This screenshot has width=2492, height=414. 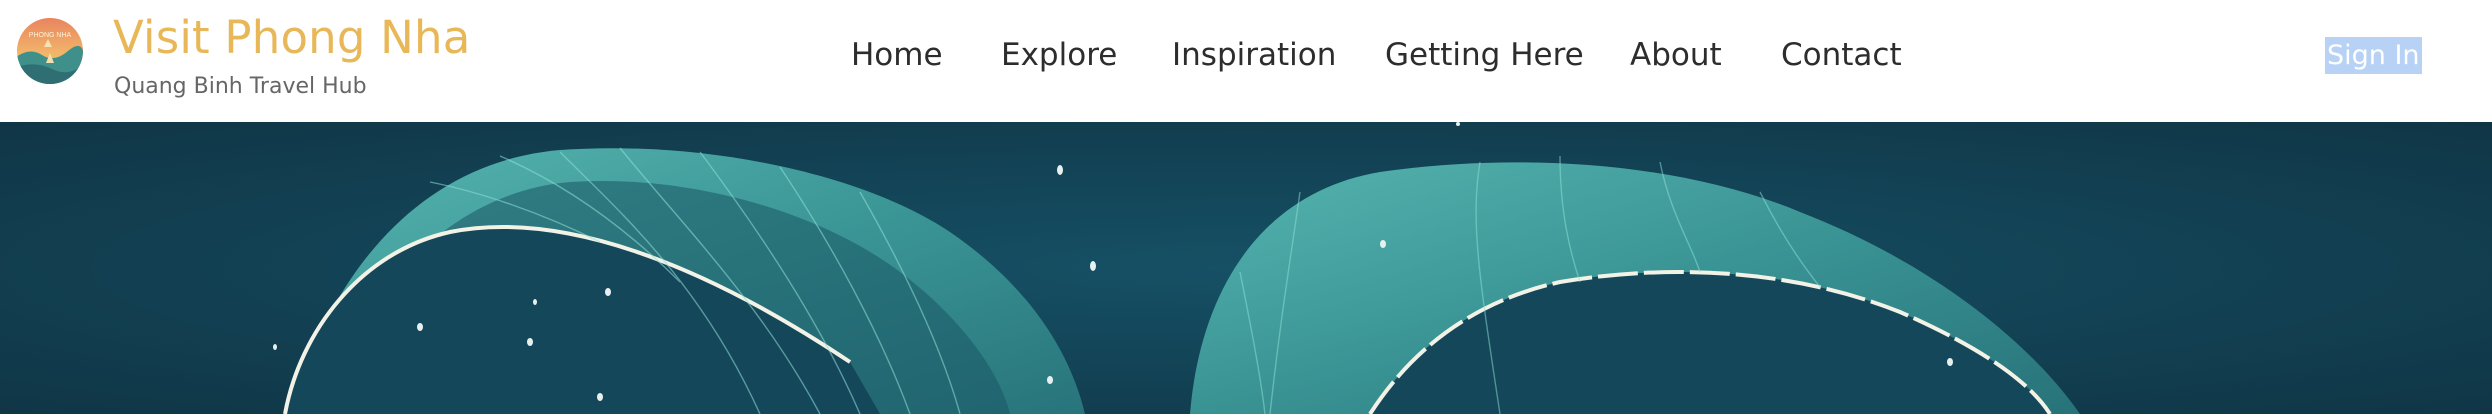 What do you see at coordinates (1841, 55) in the screenshot?
I see `nav-contact: Contact` at bounding box center [1841, 55].